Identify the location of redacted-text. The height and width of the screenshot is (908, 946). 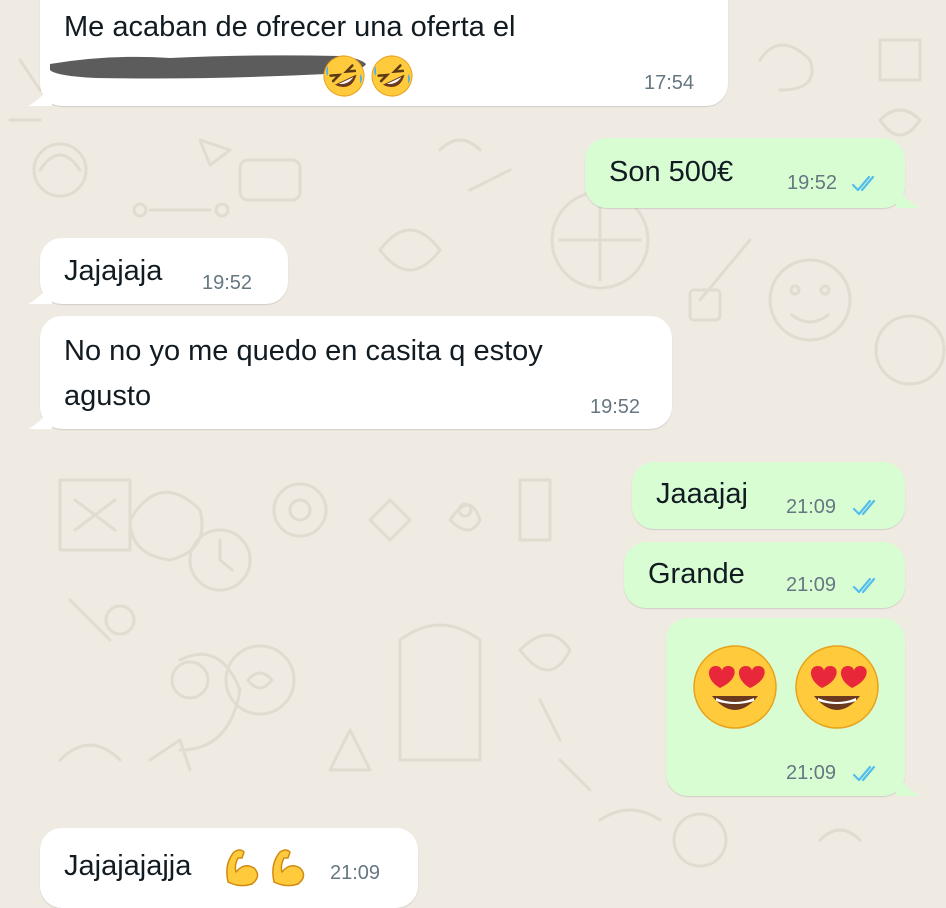
(208, 67).